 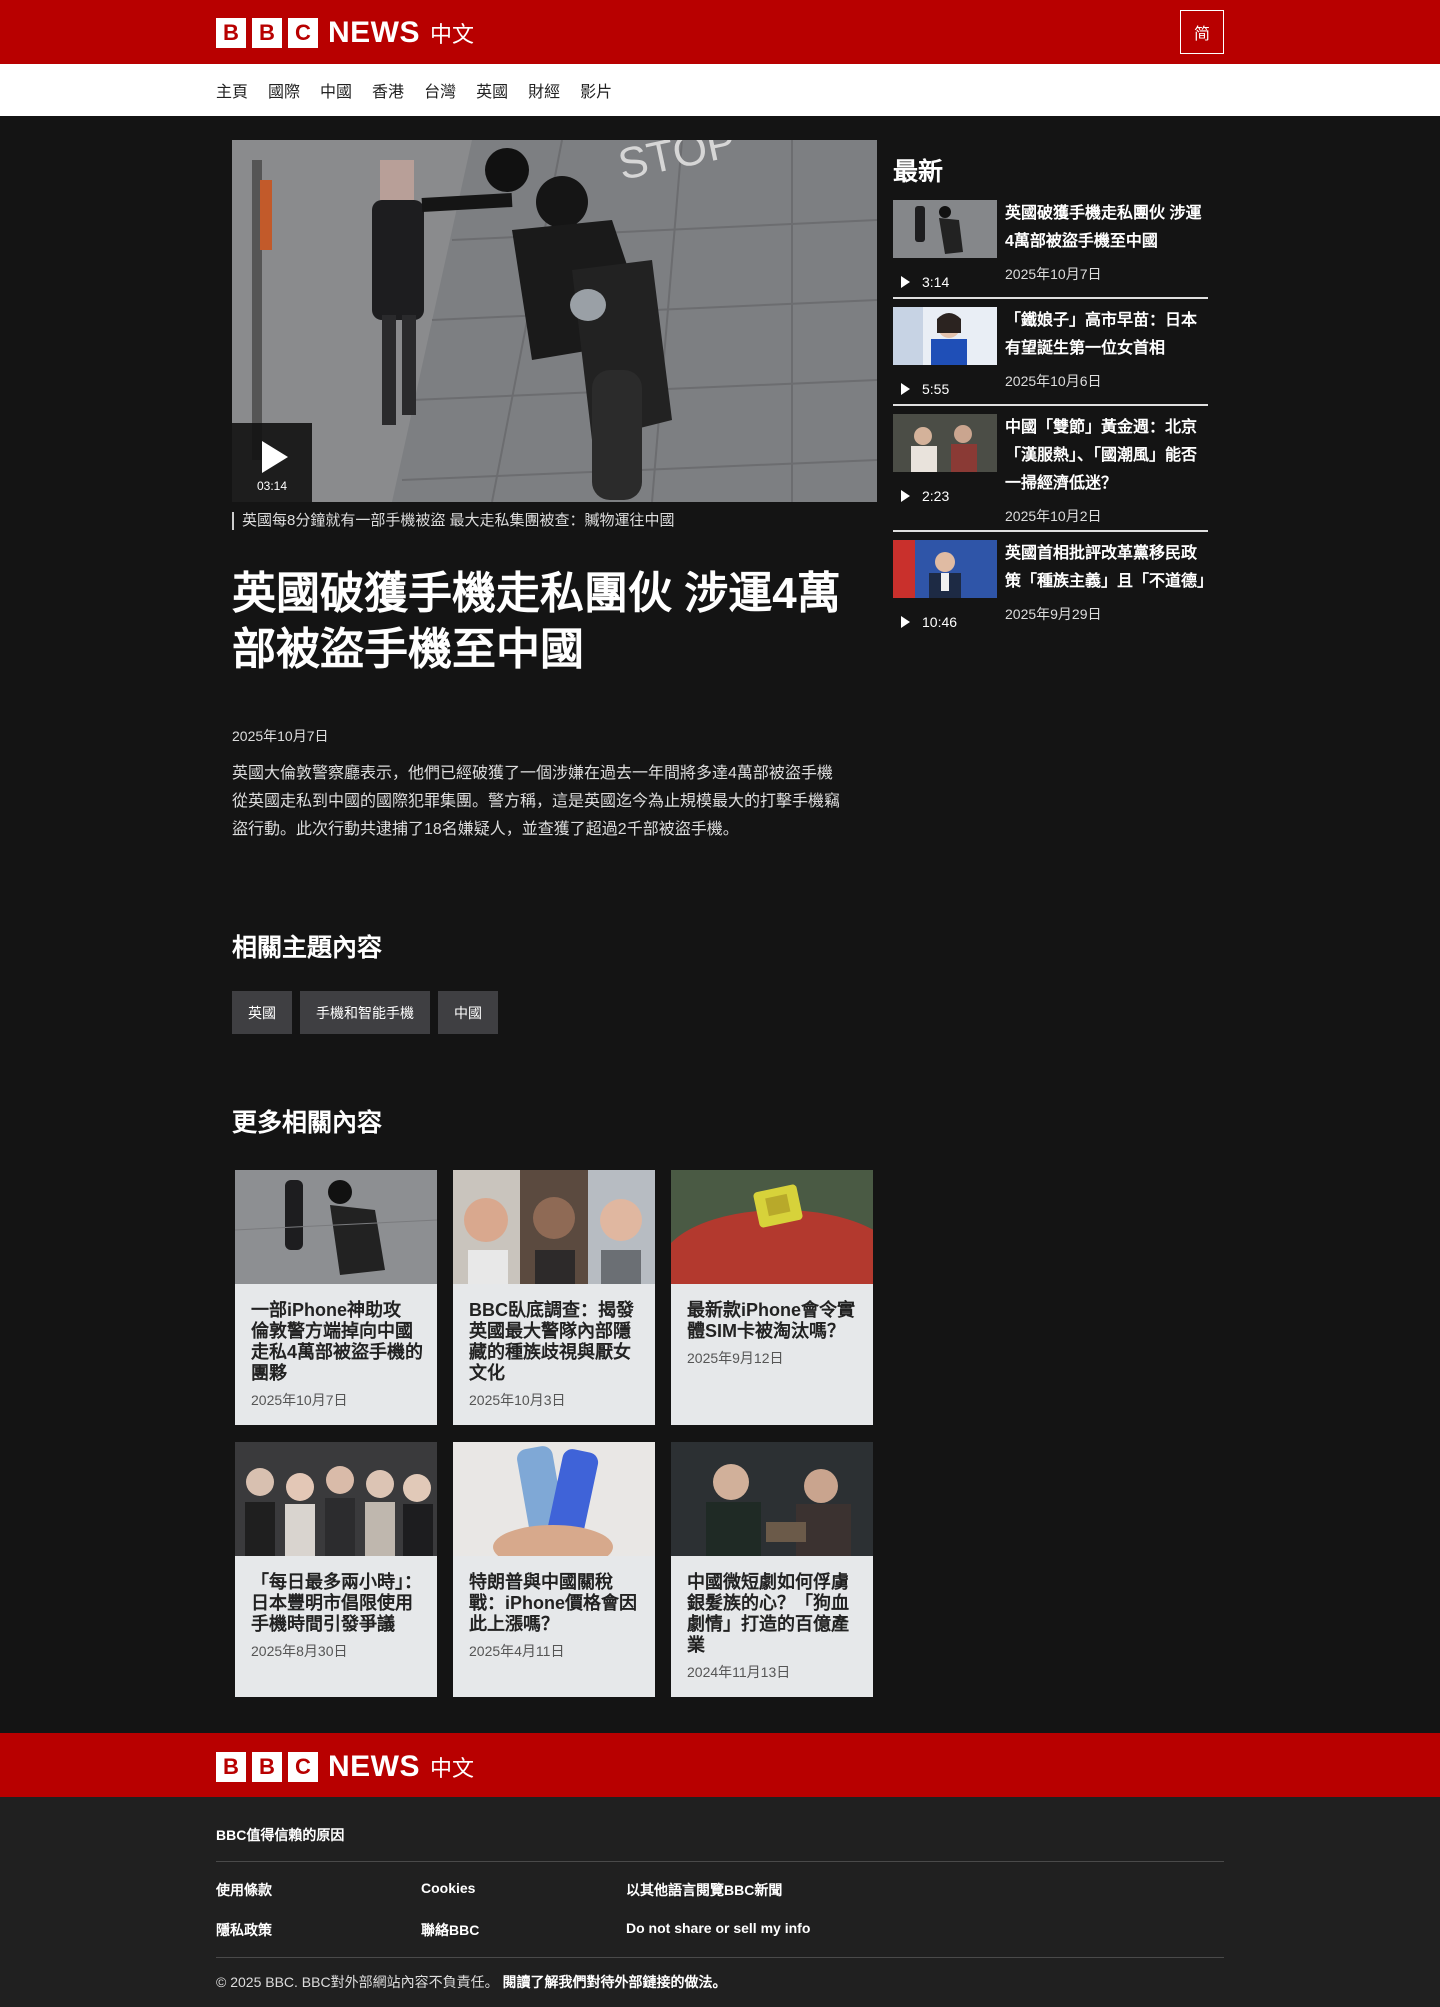 I want to click on latest-heading: 最新, so click(x=918, y=172).